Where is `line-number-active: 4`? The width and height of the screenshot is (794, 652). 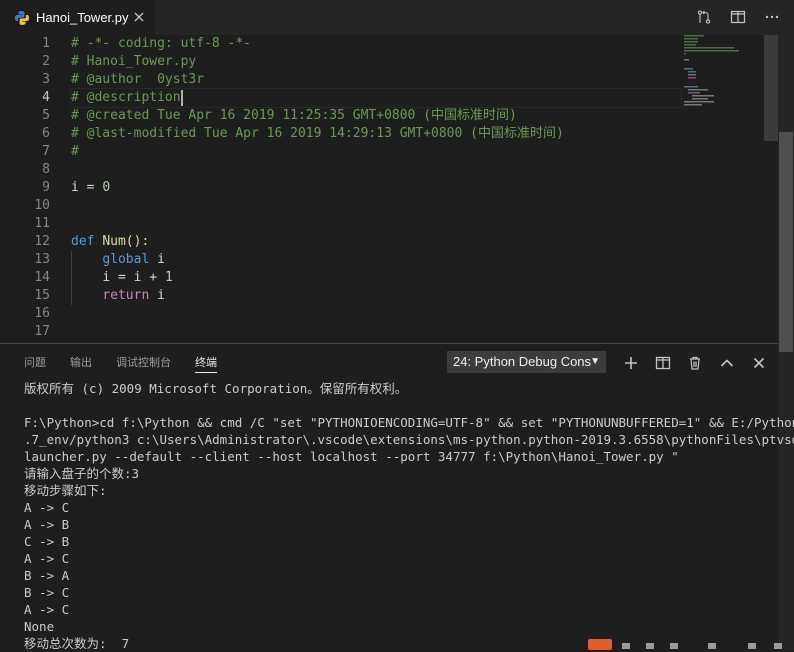 line-number-active: 4 is located at coordinates (46, 97).